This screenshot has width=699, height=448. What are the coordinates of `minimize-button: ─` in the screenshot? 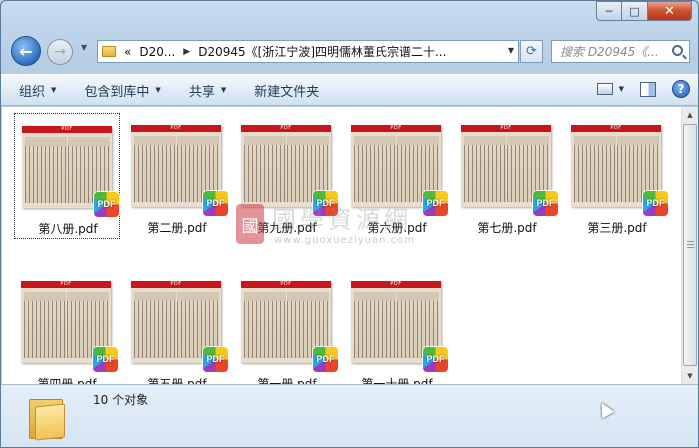 It's located at (609, 11).